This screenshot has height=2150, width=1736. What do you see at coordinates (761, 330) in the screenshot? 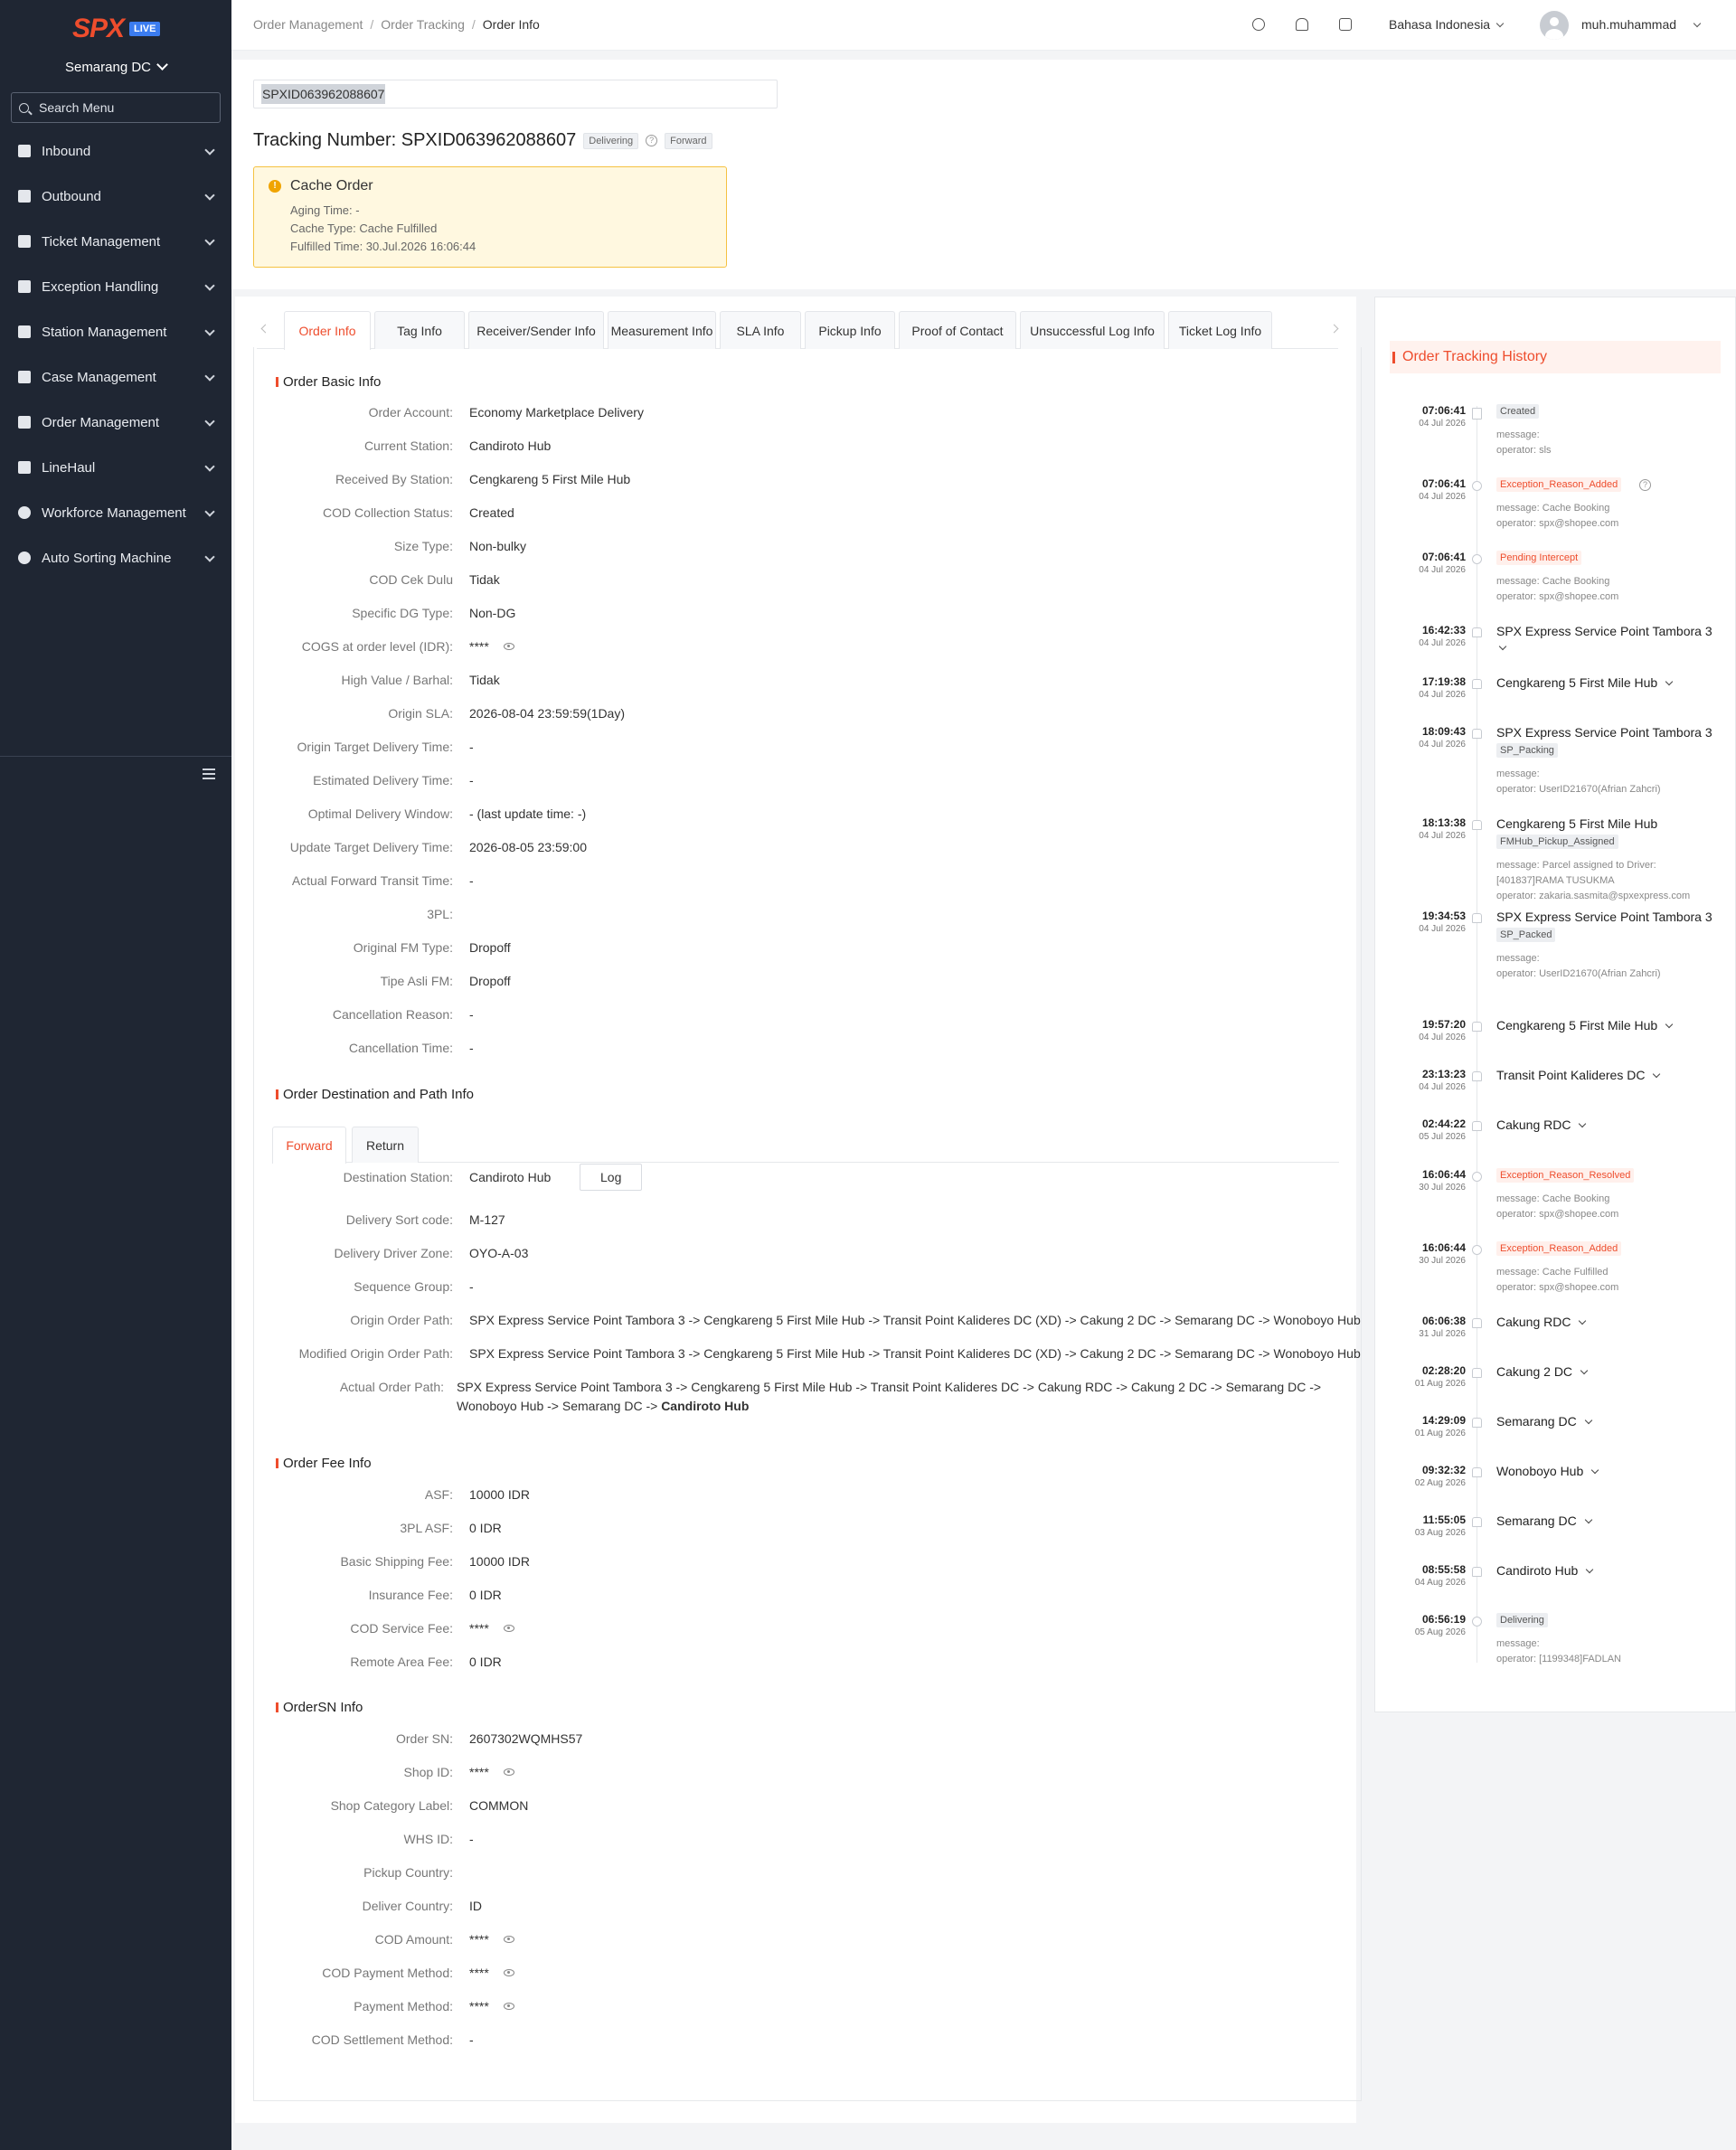
I see `tab-sla-info: SLA Info` at bounding box center [761, 330].